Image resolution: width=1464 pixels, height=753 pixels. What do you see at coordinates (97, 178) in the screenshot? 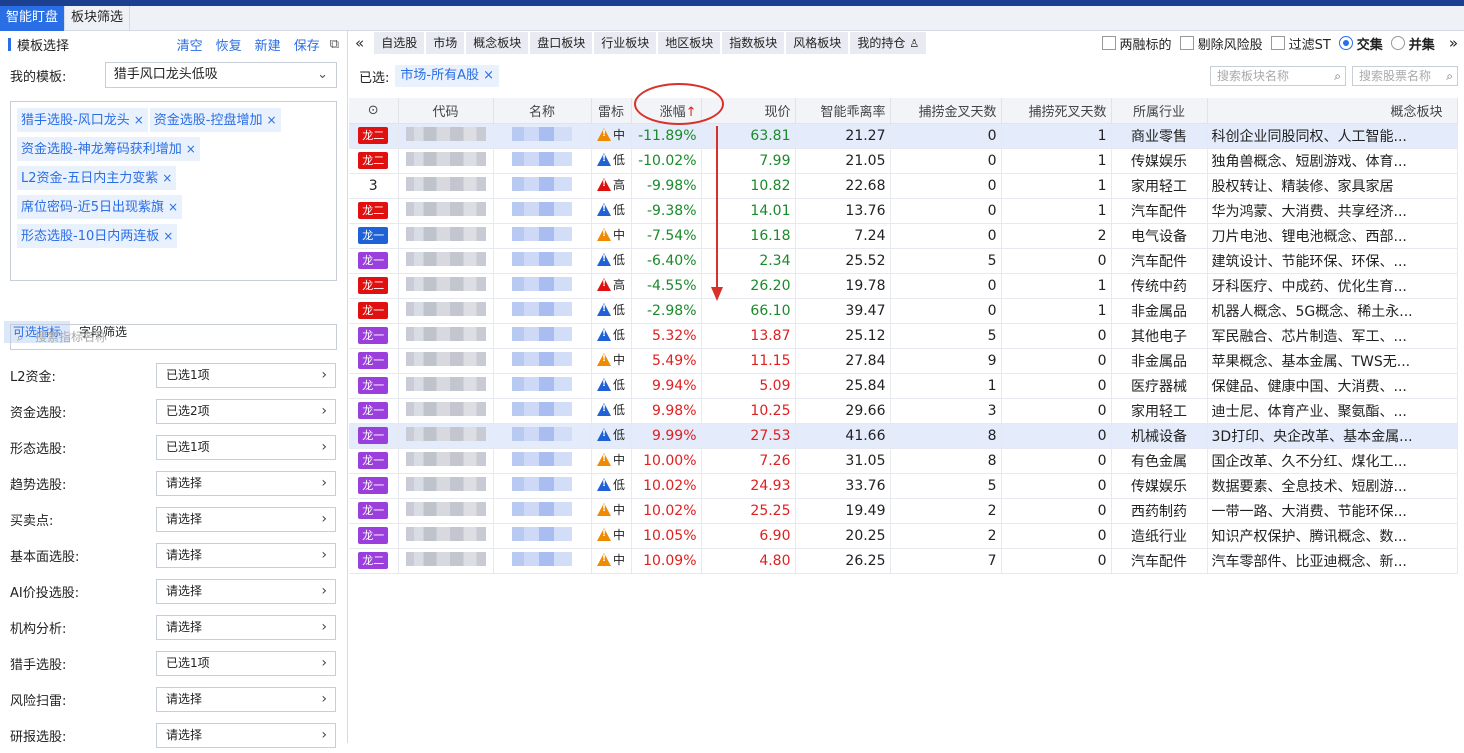
I see `chip: L2资金-五日内主力变紫 ×` at bounding box center [97, 178].